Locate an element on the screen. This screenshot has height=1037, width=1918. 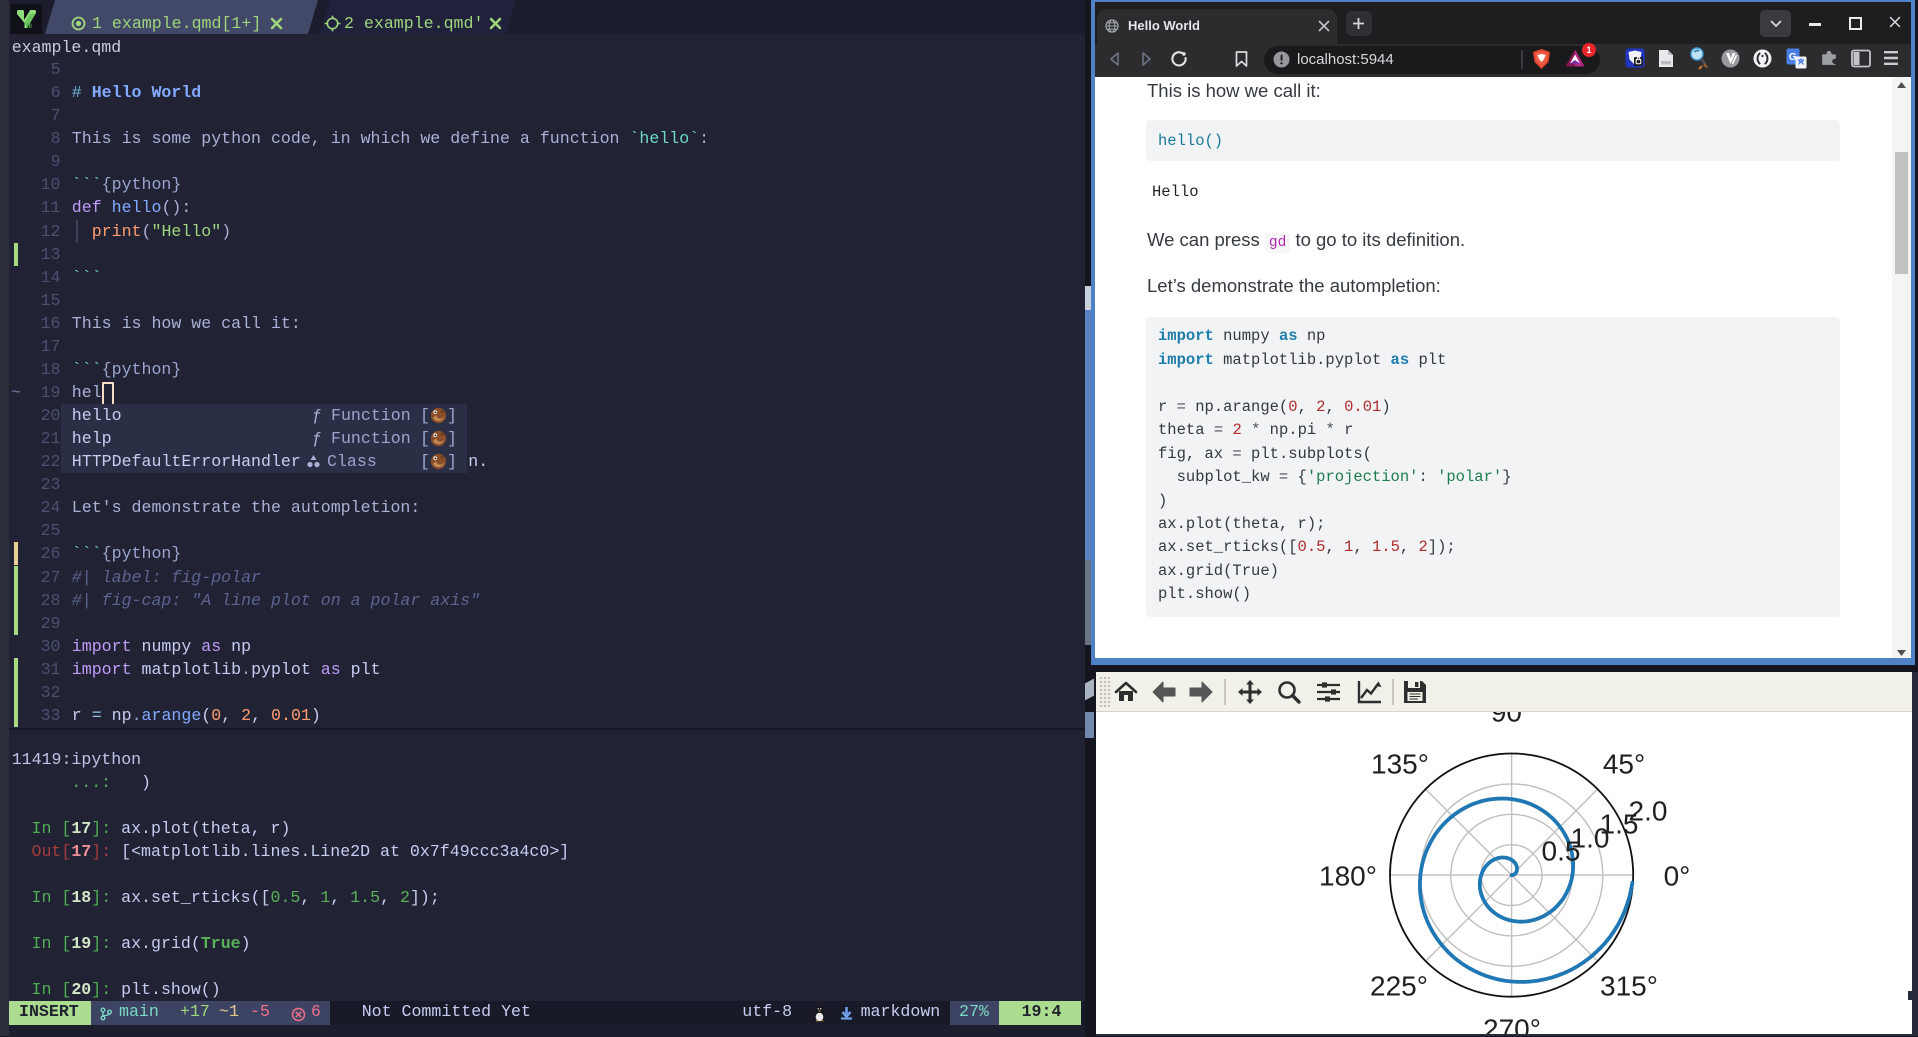
svg-text: 90° is located at coordinates (1512, 720).